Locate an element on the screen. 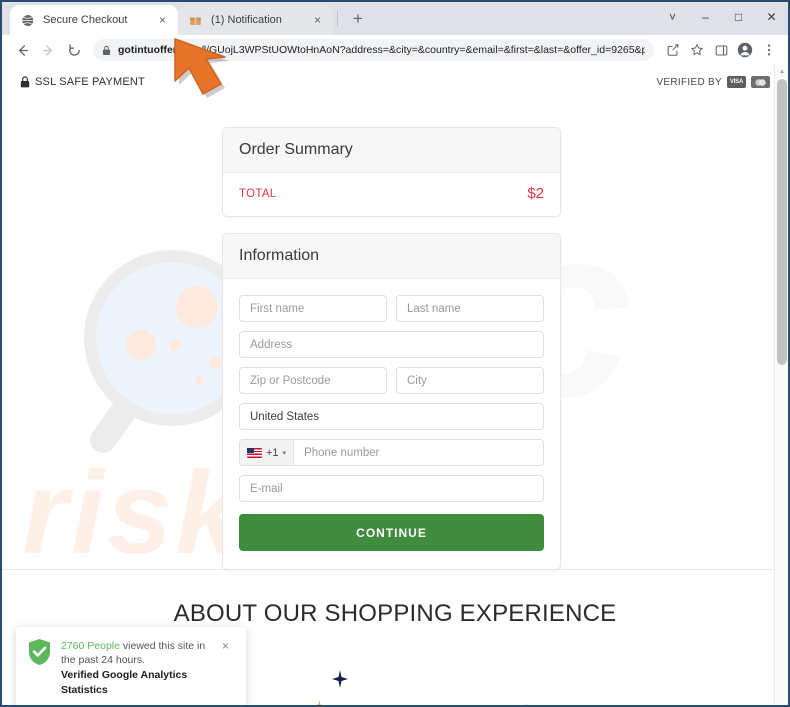  address-input: Address is located at coordinates (391, 344).